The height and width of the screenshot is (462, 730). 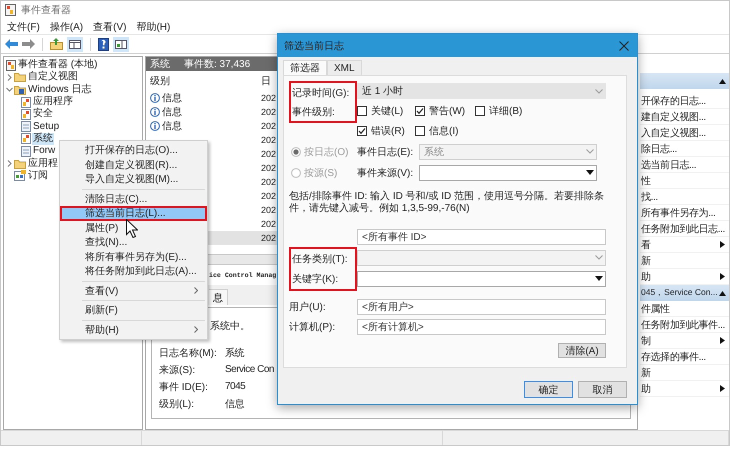 I want to click on text-field: <所有用户>, so click(x=481, y=307).